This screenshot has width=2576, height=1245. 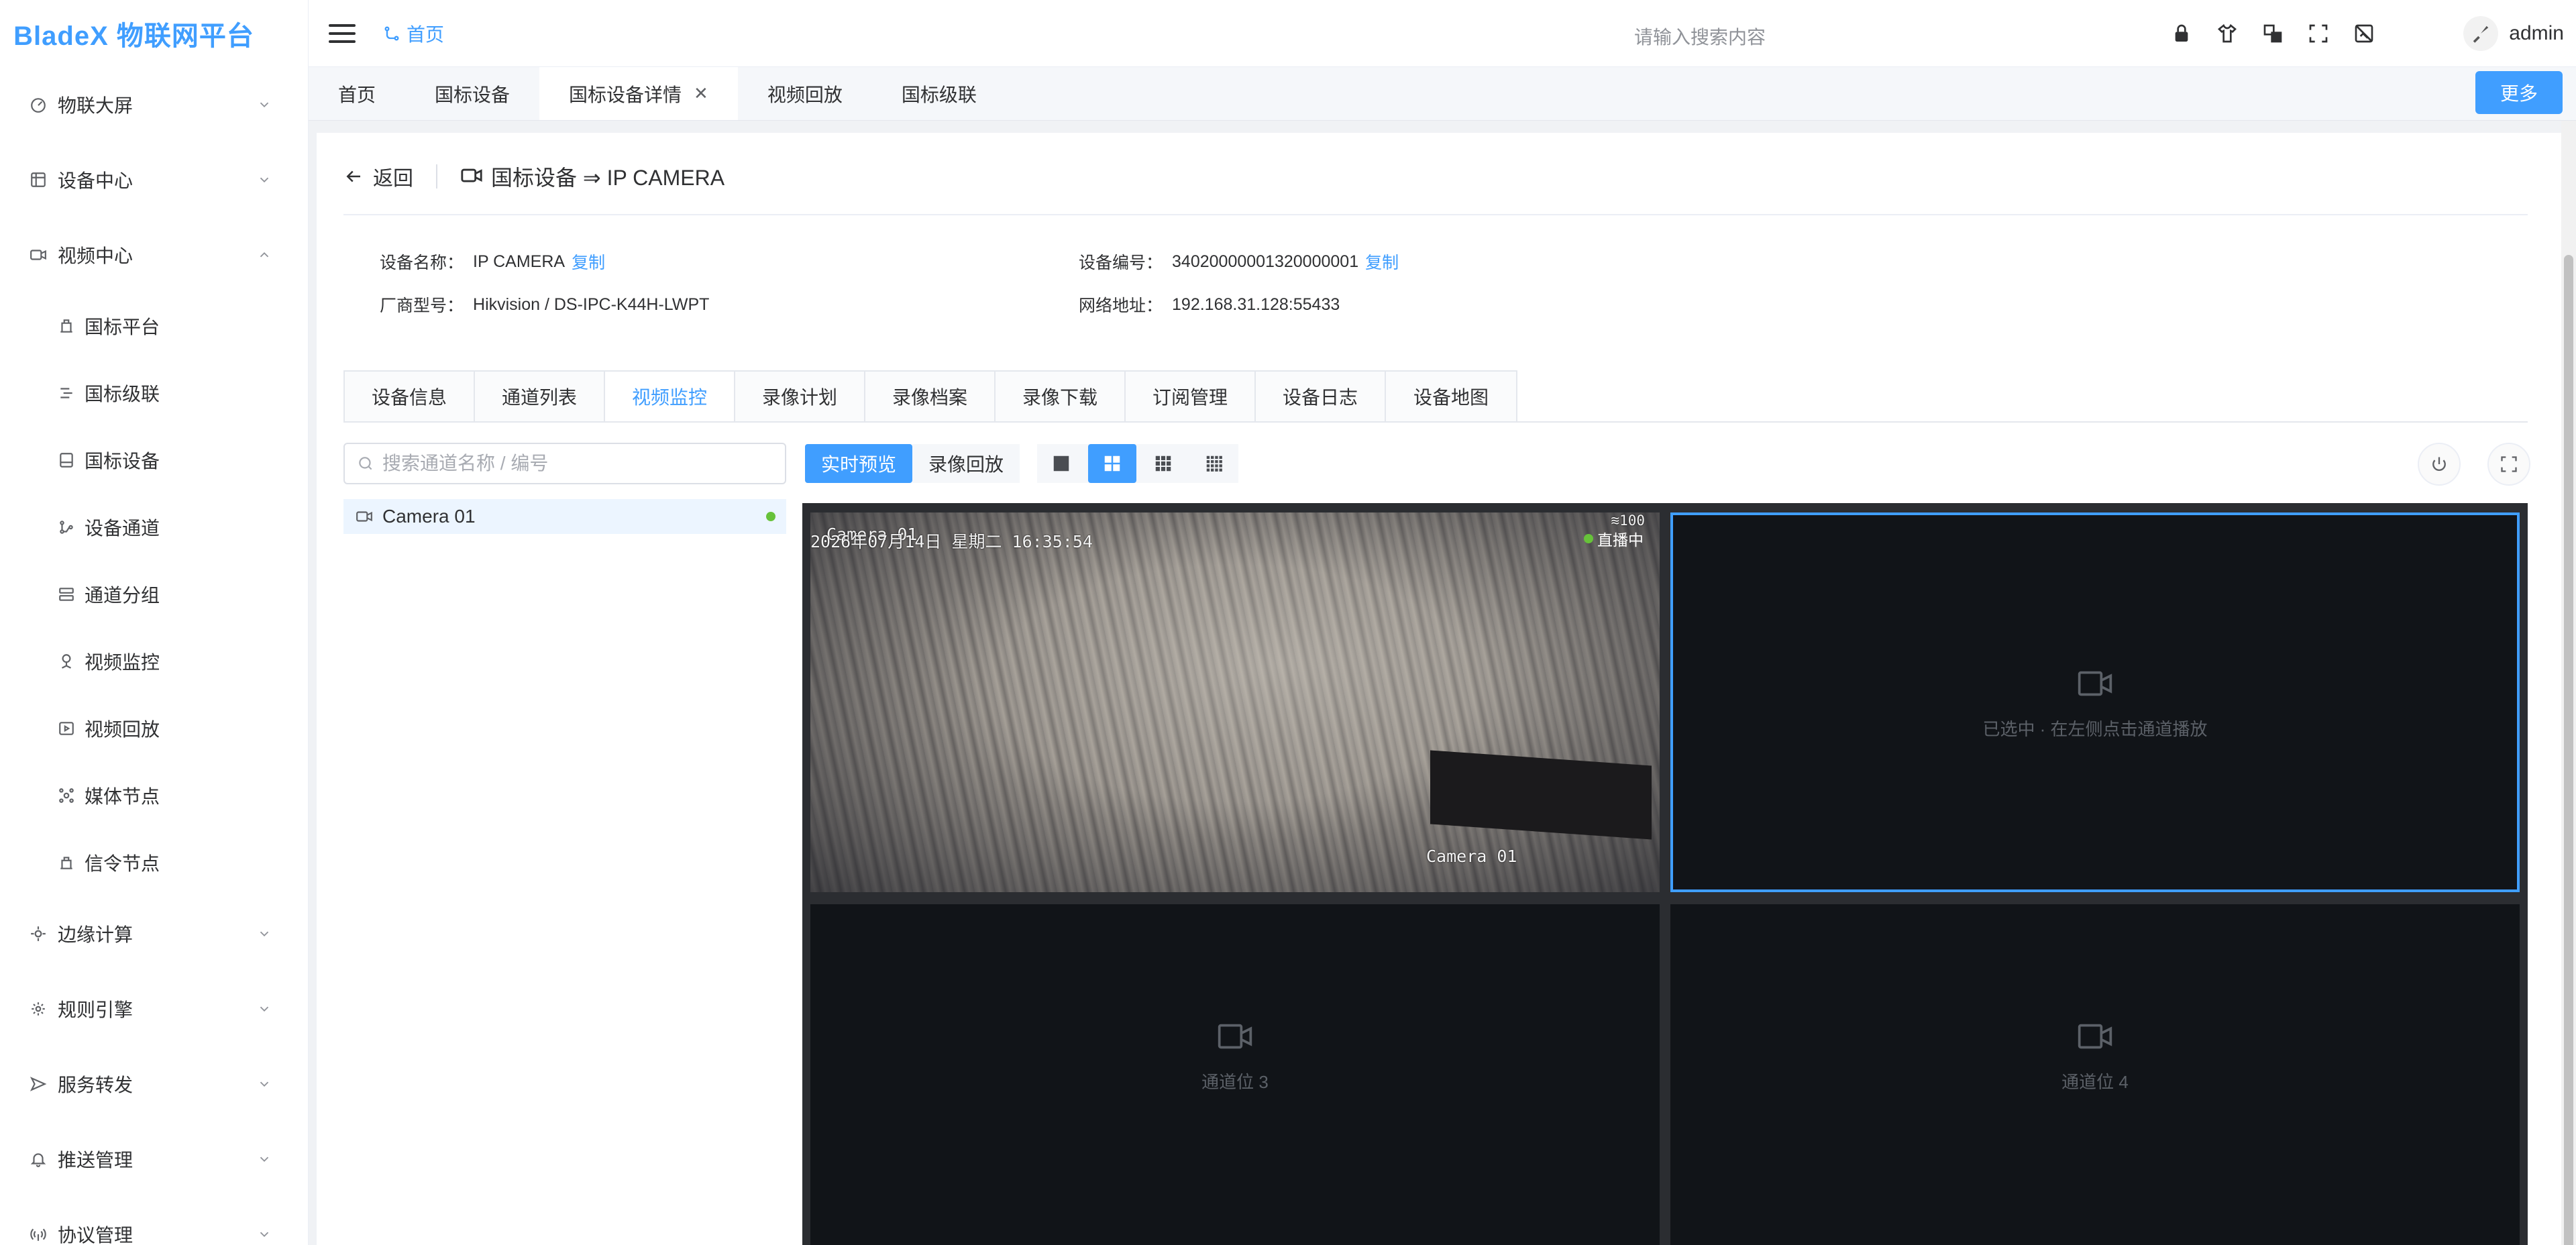 What do you see at coordinates (365, 463) in the screenshot?
I see `search-icon` at bounding box center [365, 463].